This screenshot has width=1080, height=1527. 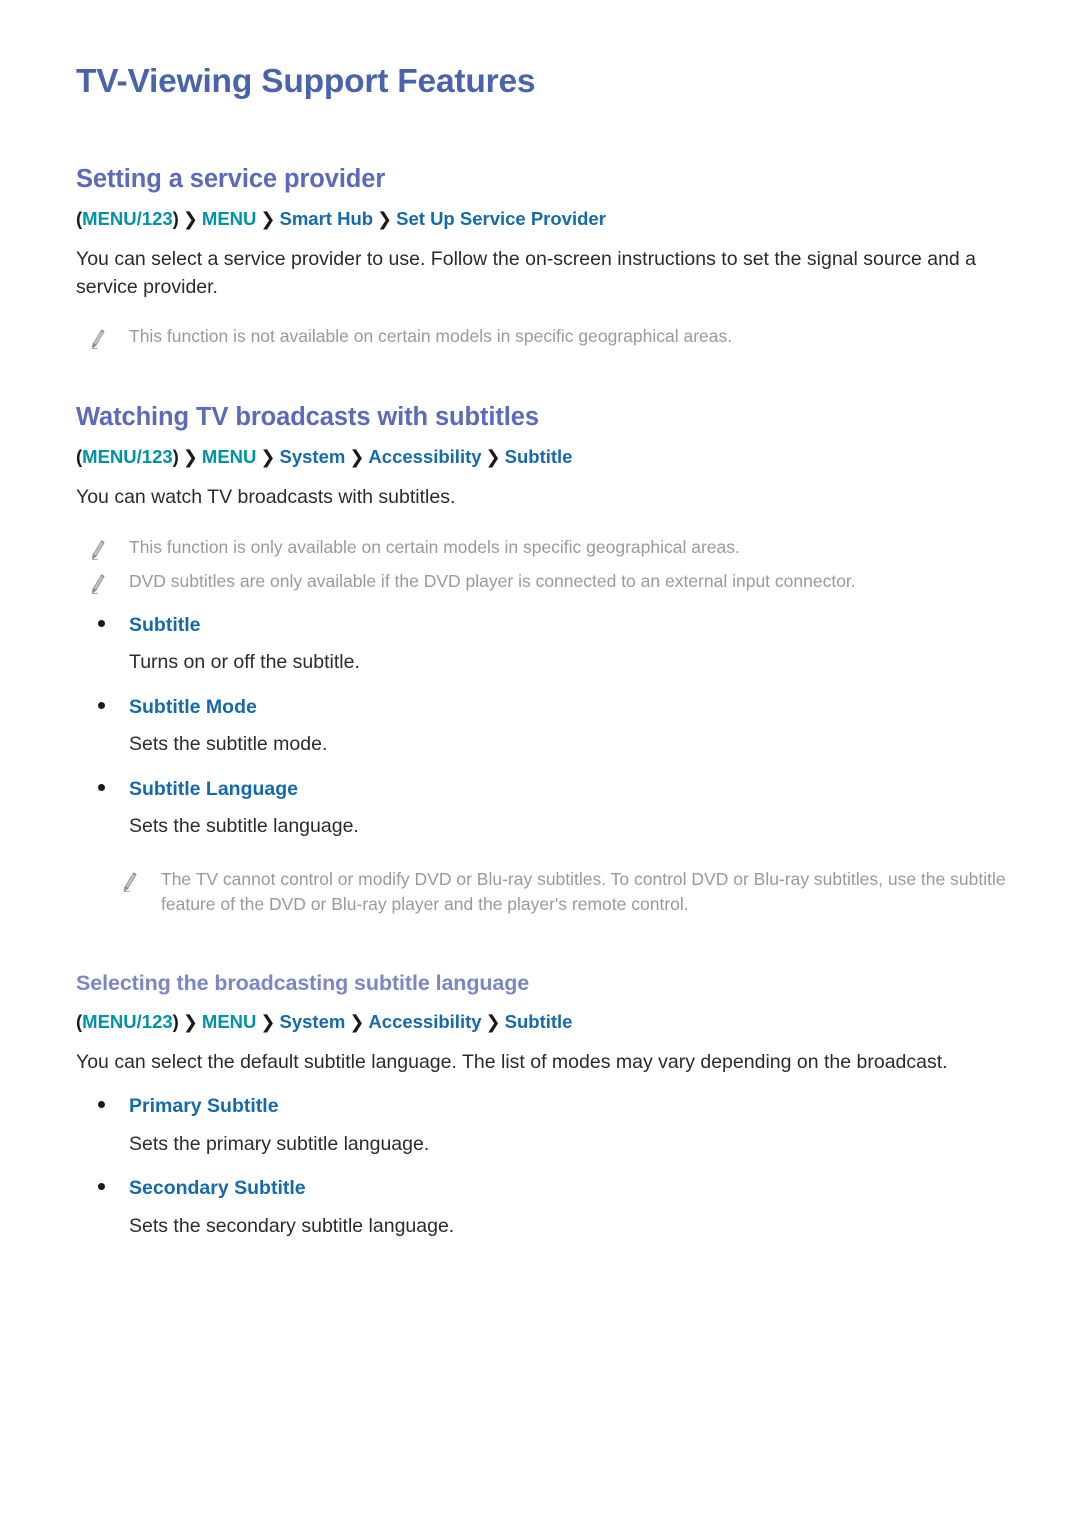 What do you see at coordinates (228, 744) in the screenshot?
I see `bullet-description: Sets the subtitle mode.` at bounding box center [228, 744].